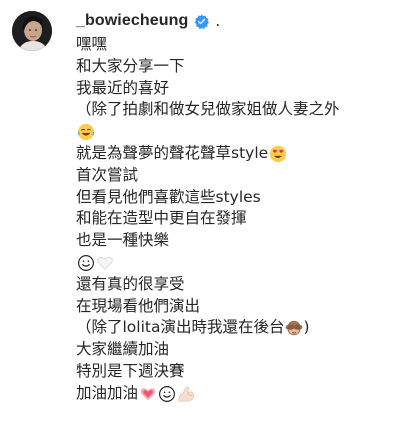 The height and width of the screenshot is (427, 403). What do you see at coordinates (193, 327) in the screenshot?
I see `caption-line: （除了lolita演出時我還在後台 )` at bounding box center [193, 327].